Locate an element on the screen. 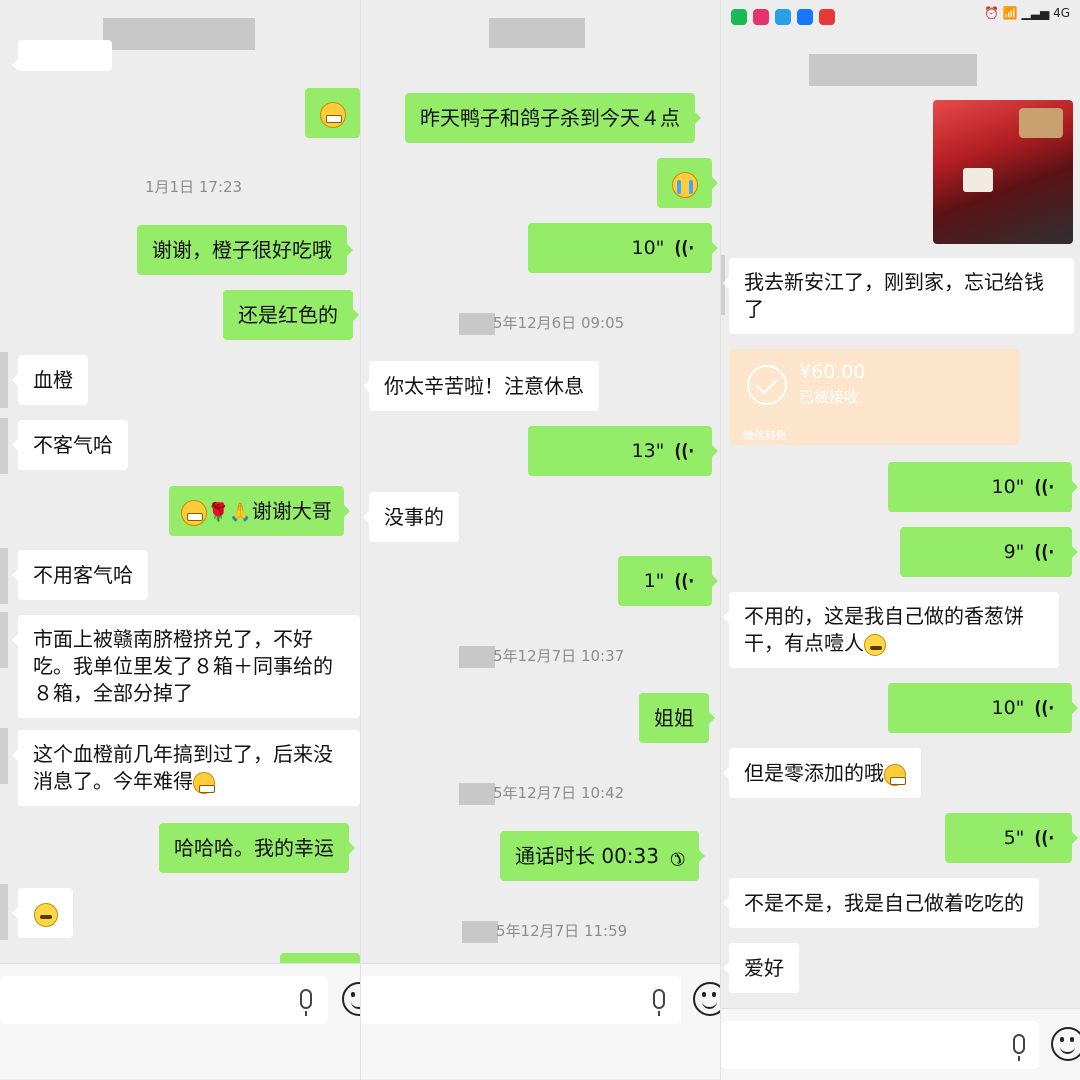 The height and width of the screenshot is (1080, 1080). message-bubble: 不用客气哈 is located at coordinates (80, 575).